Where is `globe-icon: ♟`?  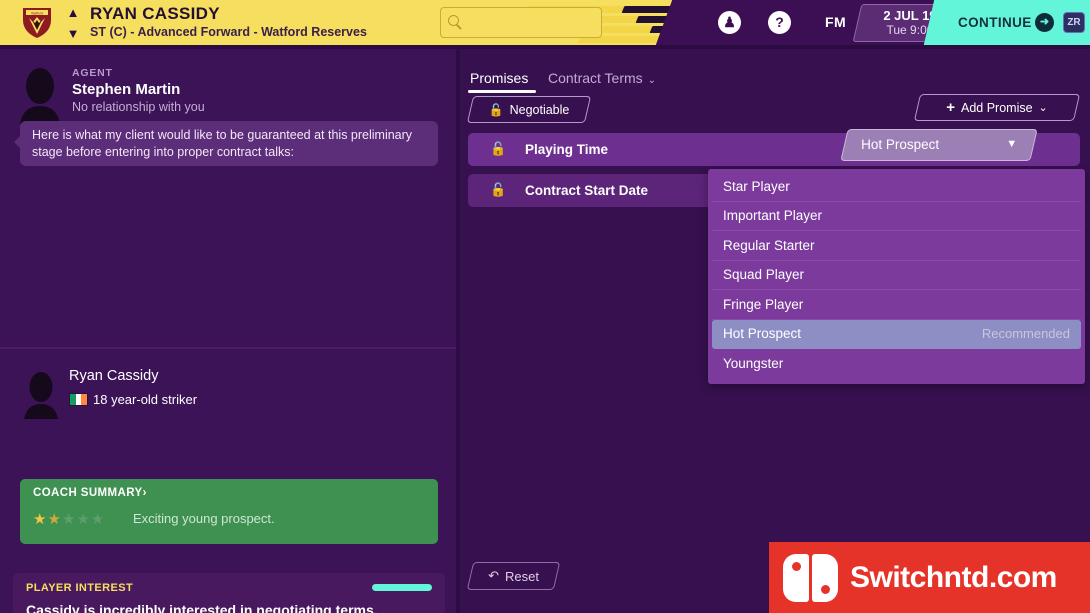
globe-icon: ♟ is located at coordinates (729, 22).